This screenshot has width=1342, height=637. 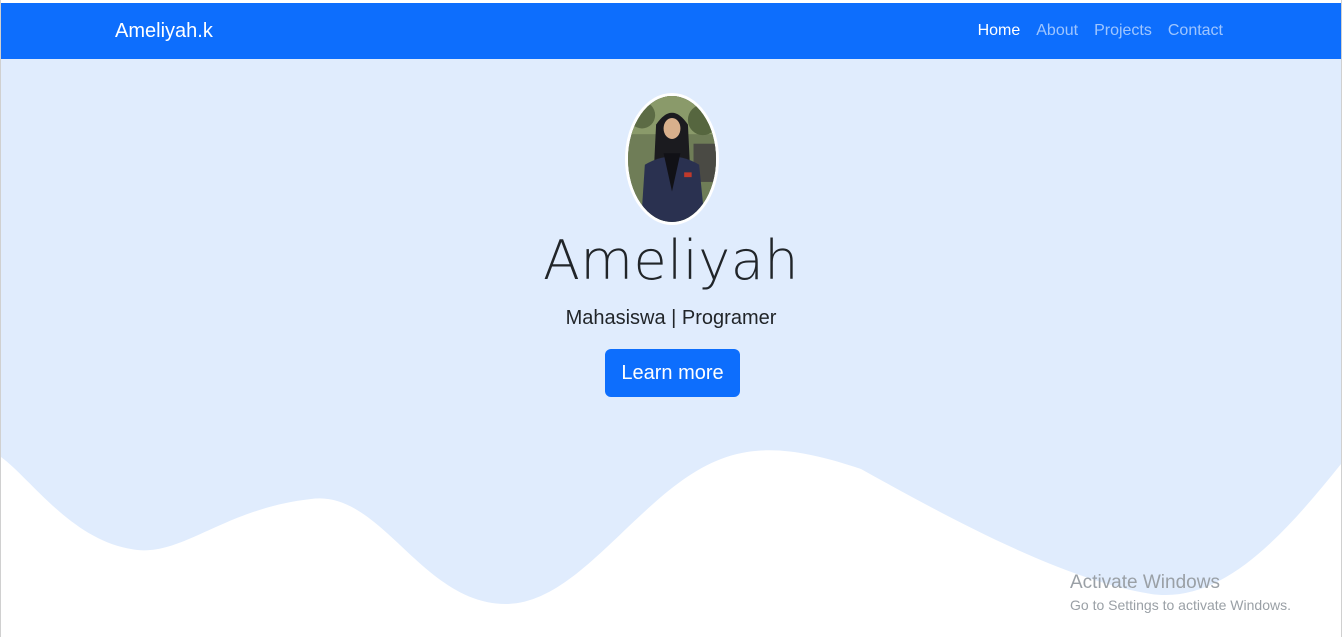 I want to click on nav-links: Home About Projects Contact, so click(x=1100, y=31).